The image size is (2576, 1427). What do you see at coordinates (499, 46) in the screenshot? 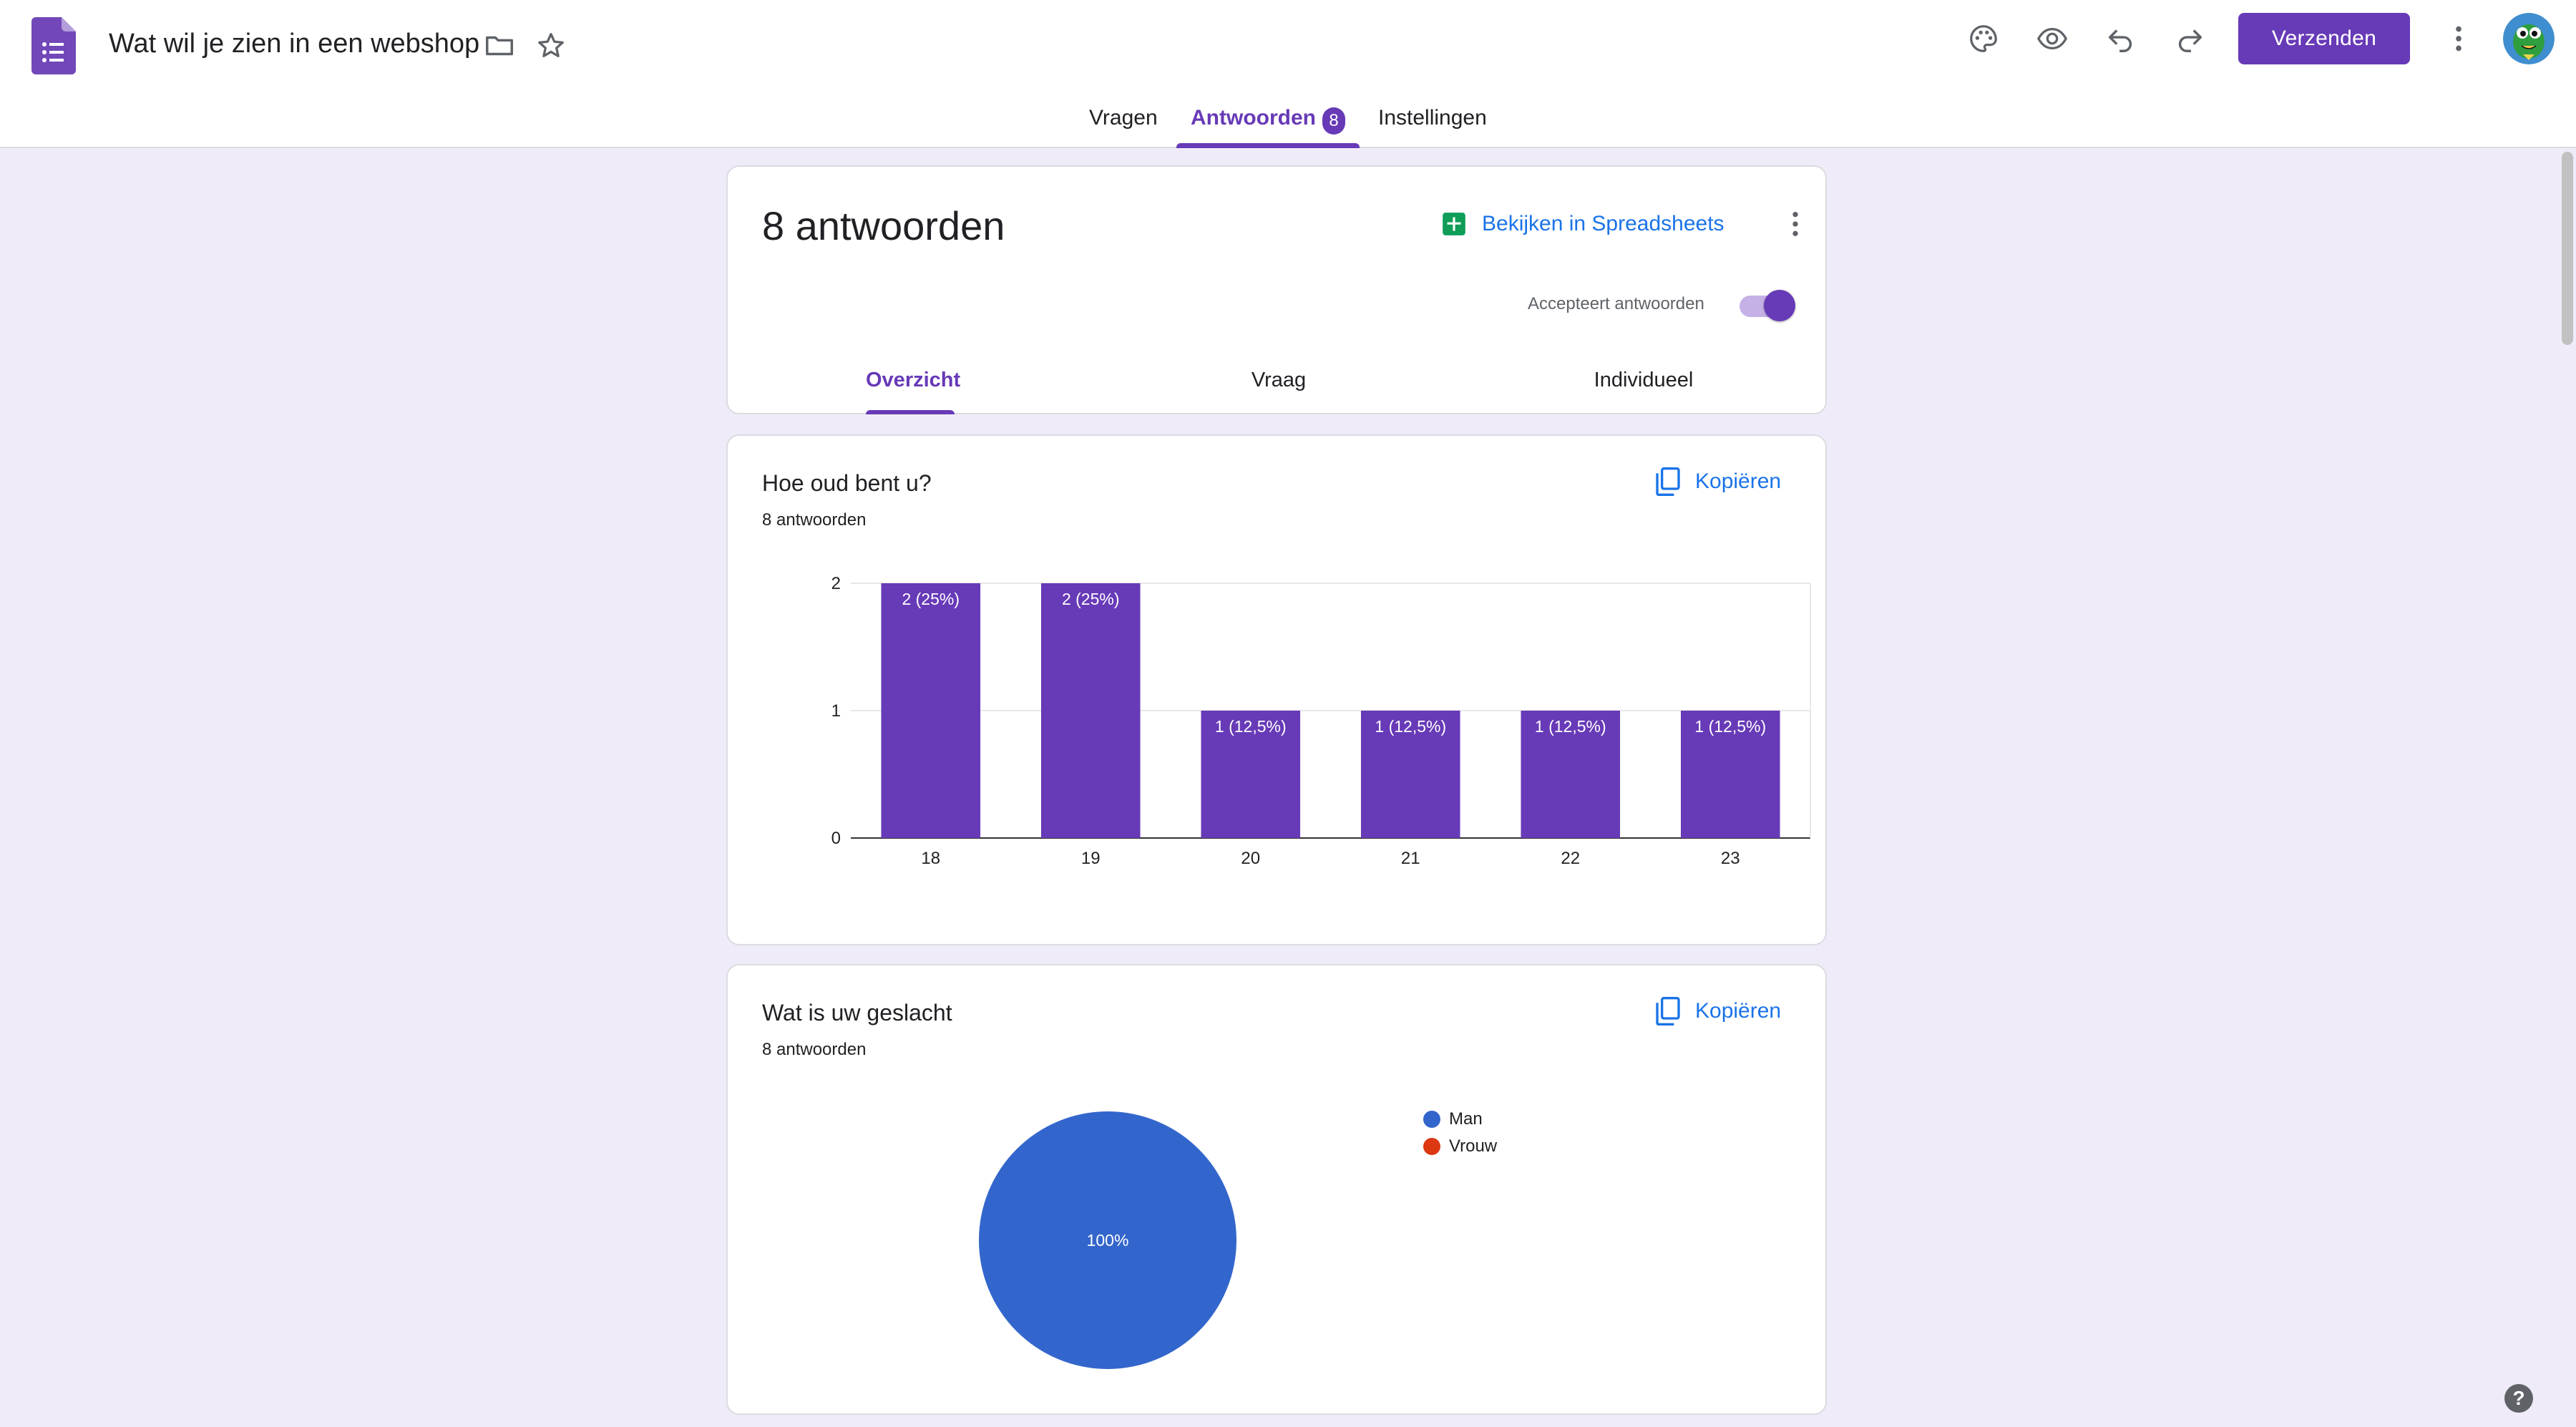
I see `folder-icon` at bounding box center [499, 46].